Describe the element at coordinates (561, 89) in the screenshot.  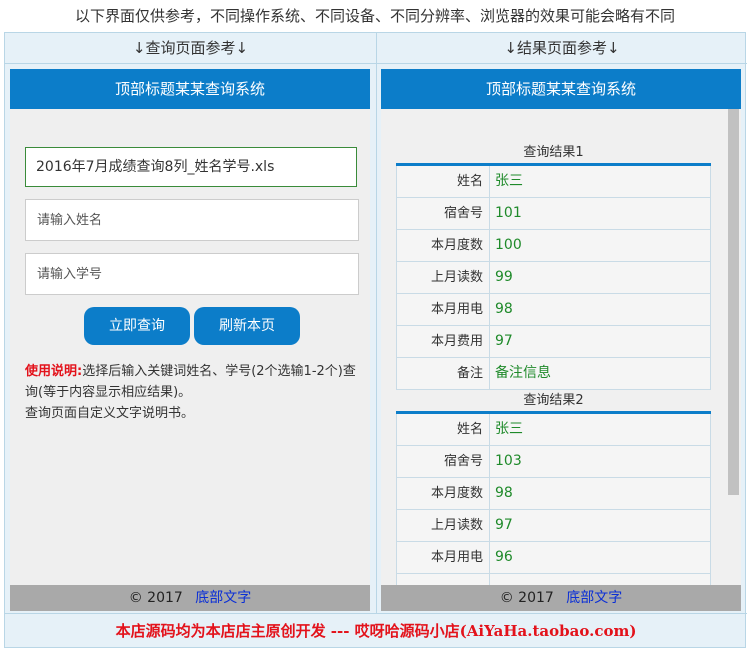
I see `result-page-header: 顶部标题某某查询系统` at that location.